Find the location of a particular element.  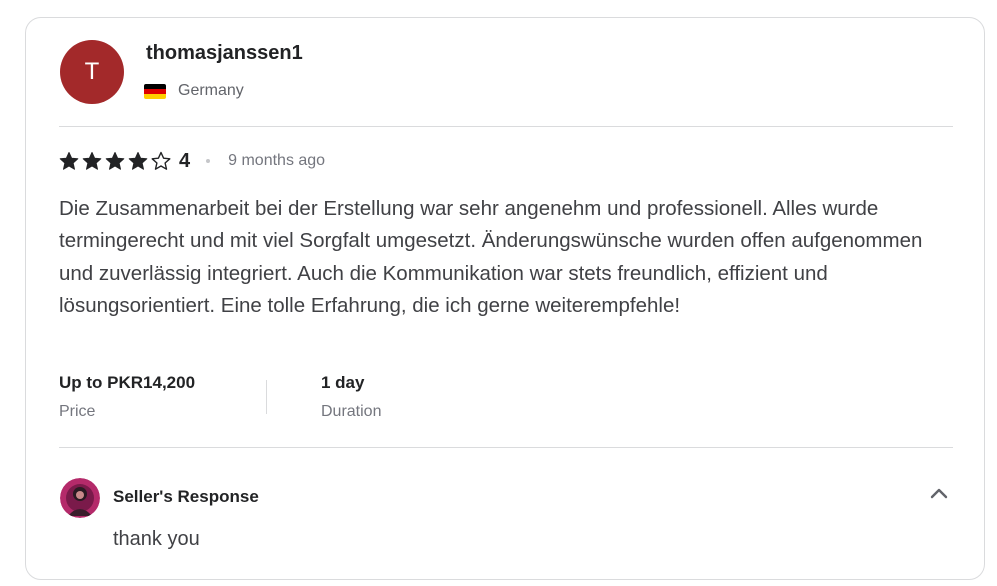

avatar-initial: T is located at coordinates (92, 71).